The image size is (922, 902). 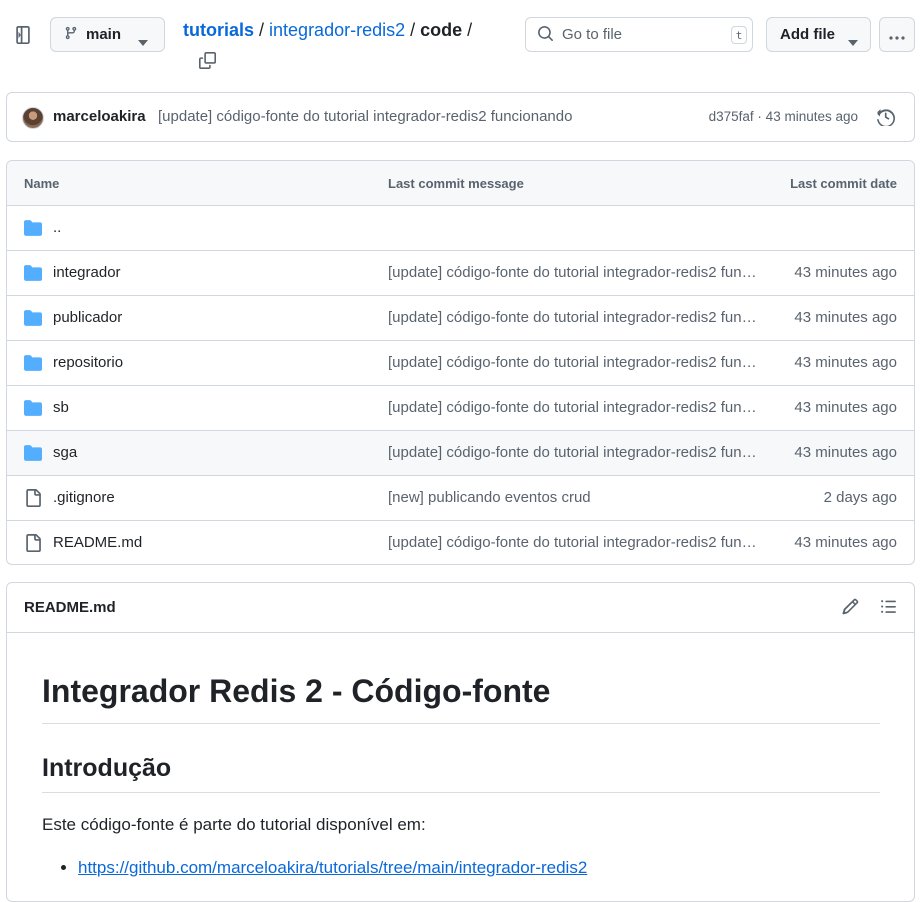 I want to click on readme-header: README.md, so click(x=460, y=608).